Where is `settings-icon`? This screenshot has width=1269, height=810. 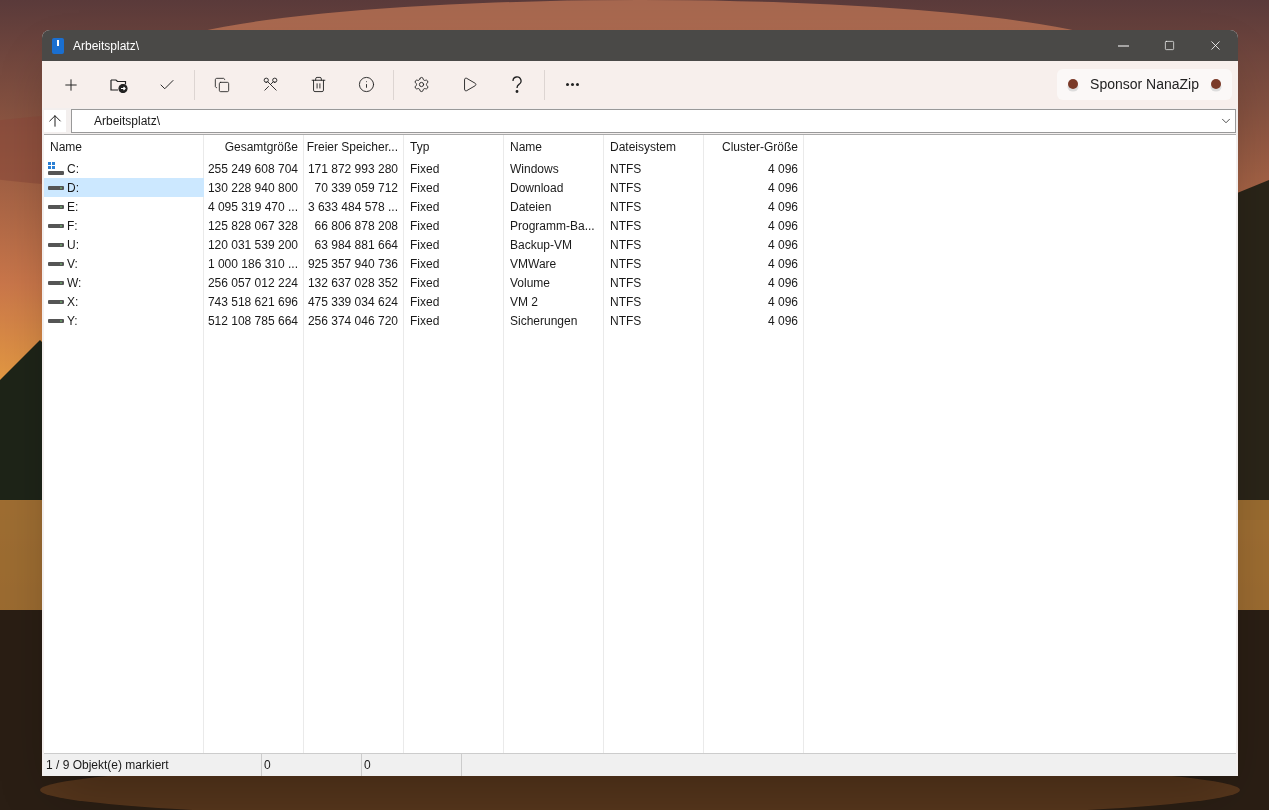 settings-icon is located at coordinates (421, 84).